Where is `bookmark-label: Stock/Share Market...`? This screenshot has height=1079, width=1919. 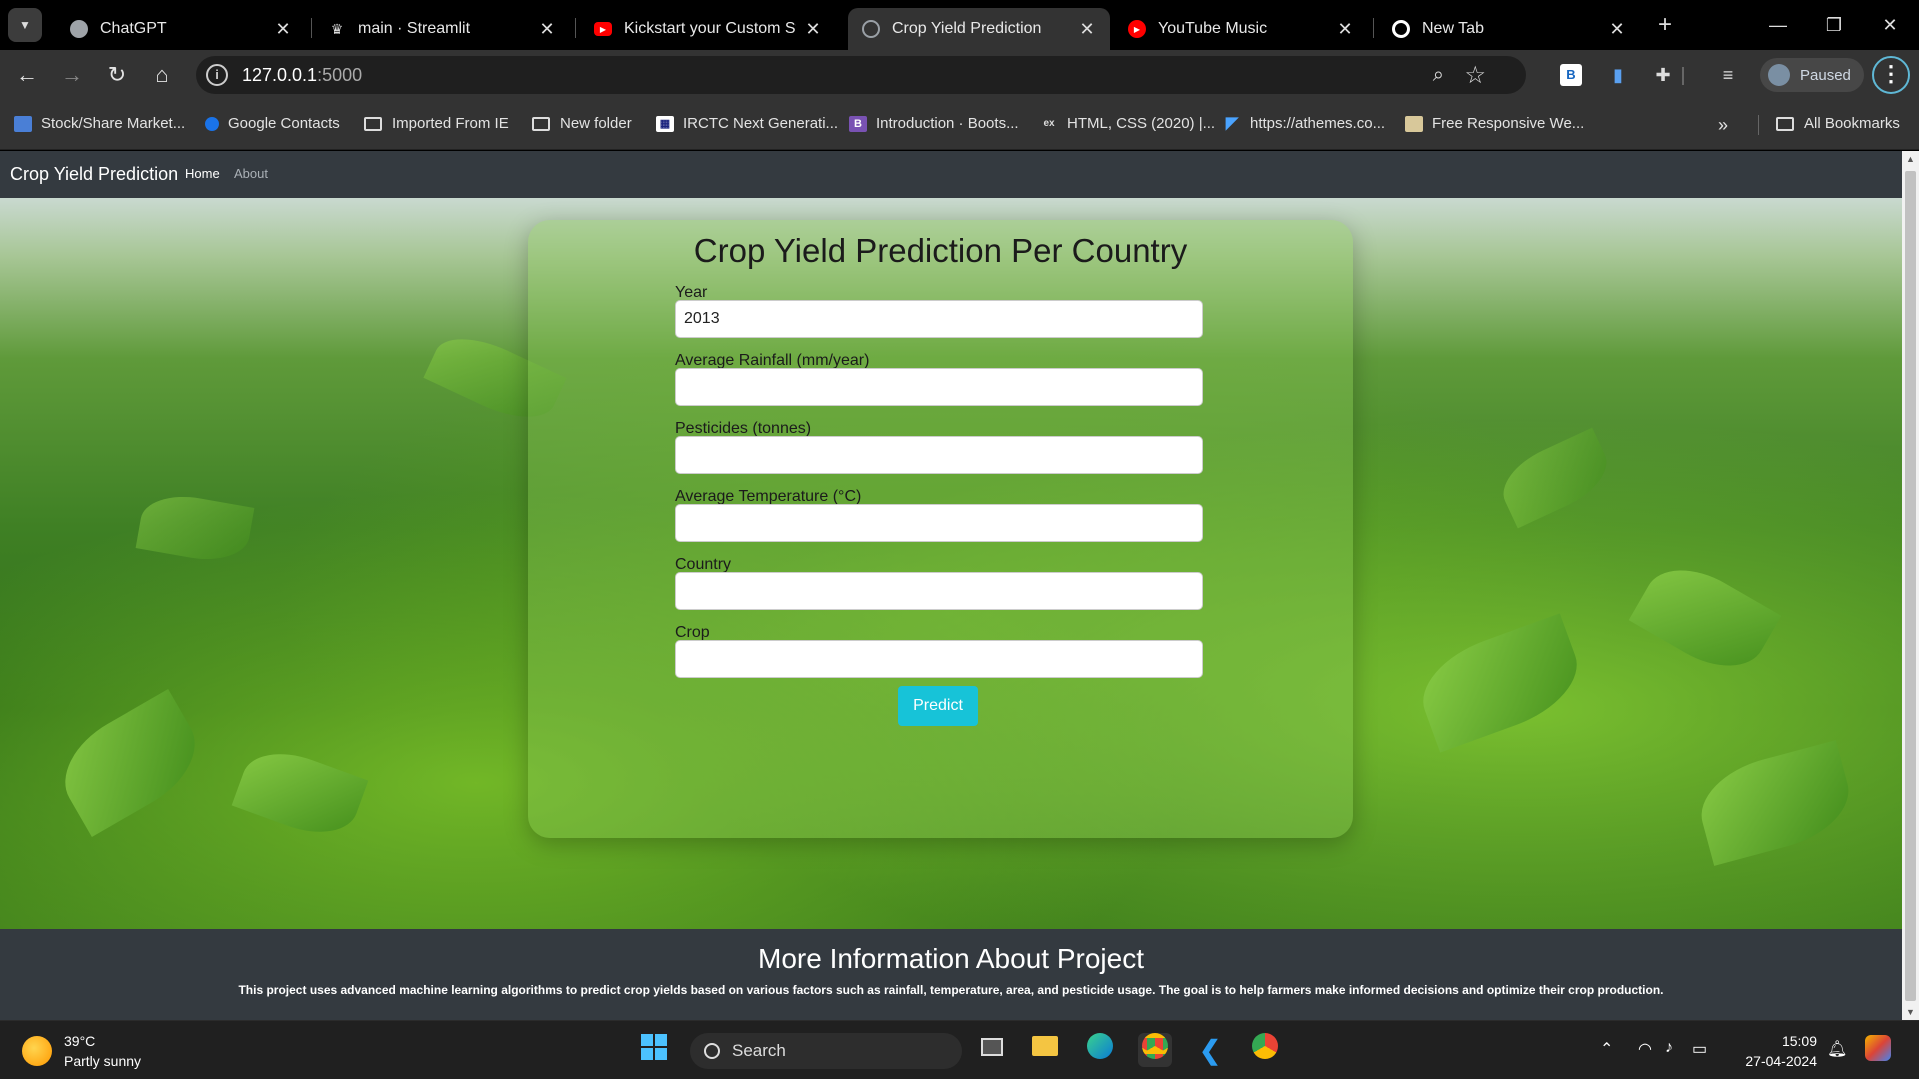 bookmark-label: Stock/Share Market... is located at coordinates (113, 123).